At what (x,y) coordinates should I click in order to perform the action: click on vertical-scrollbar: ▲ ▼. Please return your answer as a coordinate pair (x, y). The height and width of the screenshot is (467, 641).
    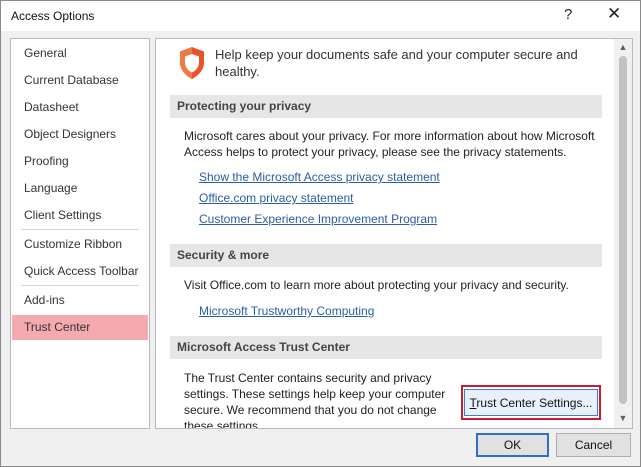
    Looking at the image, I should click on (623, 233).